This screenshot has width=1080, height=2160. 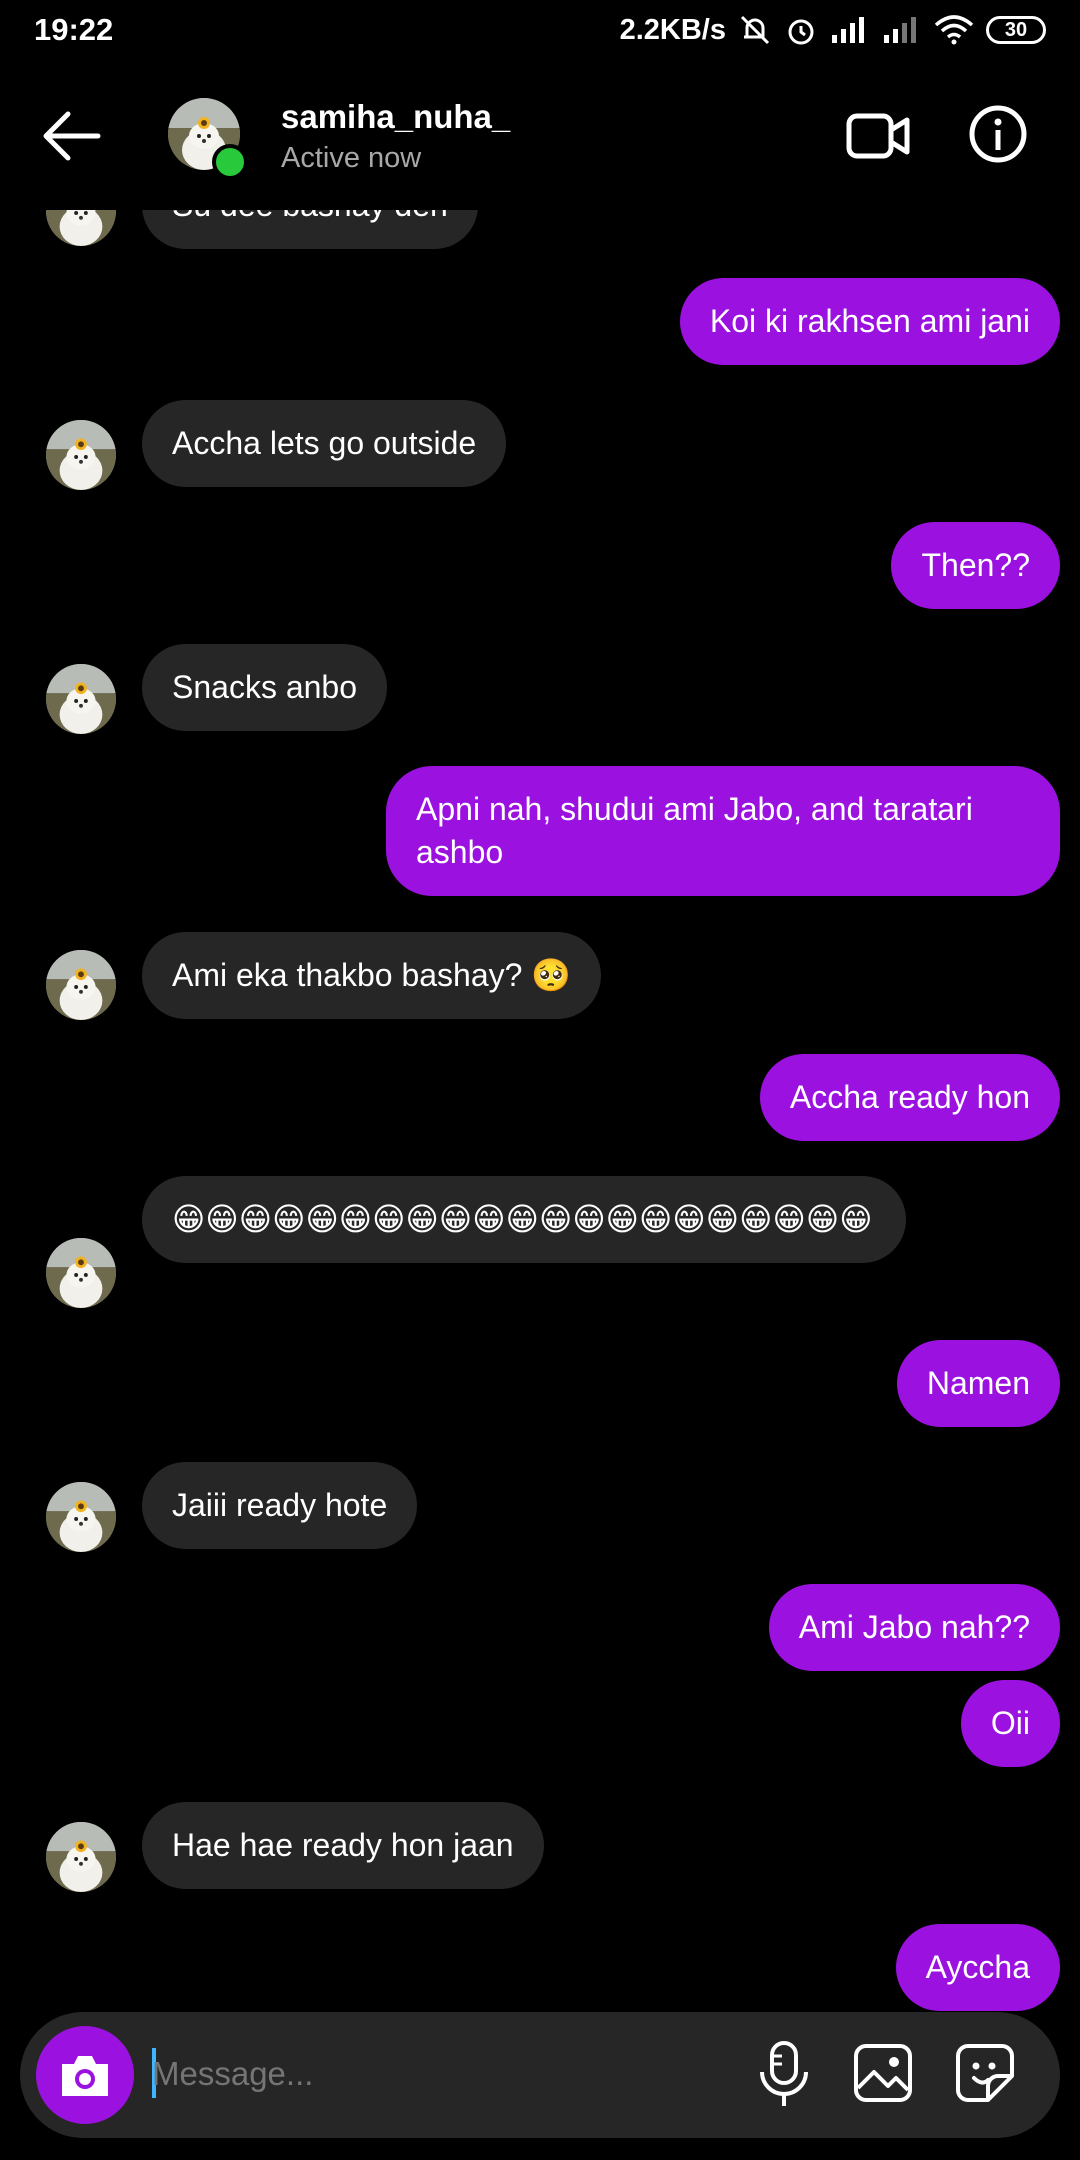 What do you see at coordinates (878, 136) in the screenshot?
I see `video-call-icon` at bounding box center [878, 136].